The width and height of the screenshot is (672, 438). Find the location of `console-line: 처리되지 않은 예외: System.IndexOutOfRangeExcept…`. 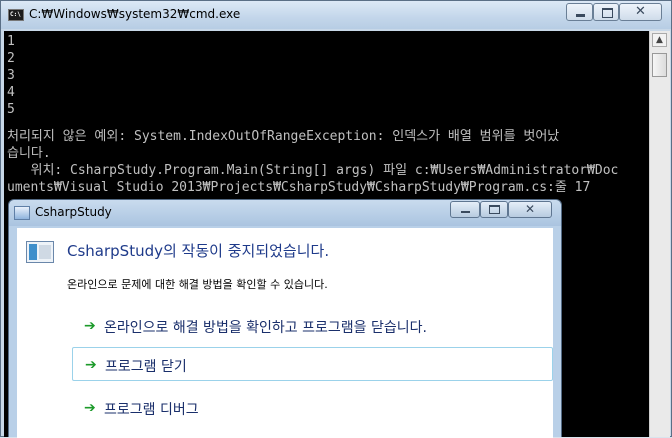

console-line: 처리되지 않은 예외: System.IndexOutOfRangeExcept… is located at coordinates (283, 136).